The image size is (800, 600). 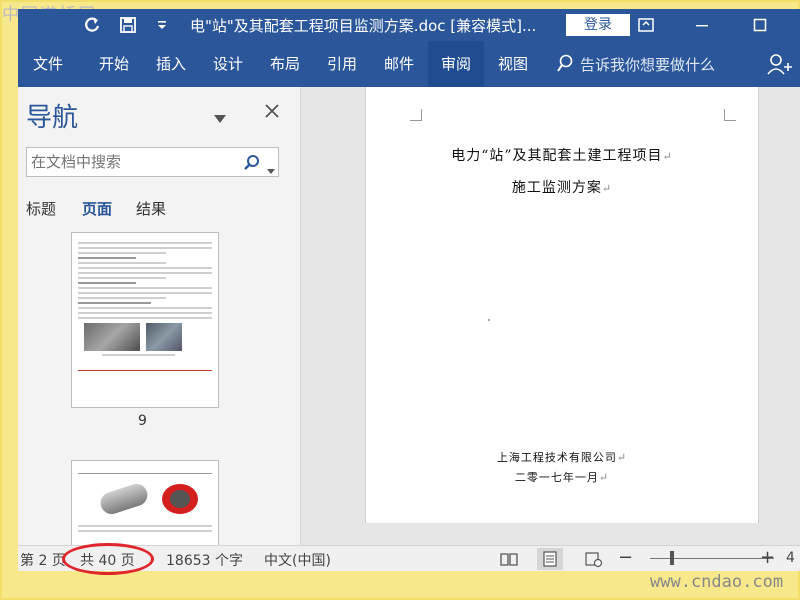 I want to click on zoom-level: 4, so click(x=790, y=558).